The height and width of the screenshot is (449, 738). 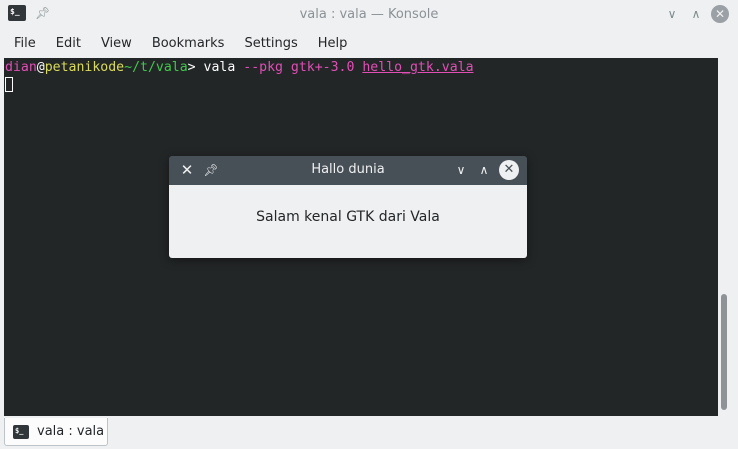 What do you see at coordinates (9, 84) in the screenshot?
I see `terminal-cursor` at bounding box center [9, 84].